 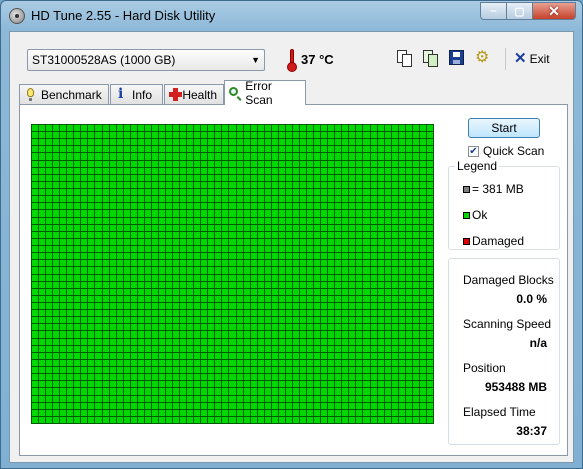 I want to click on start-button: Start, so click(x=504, y=128).